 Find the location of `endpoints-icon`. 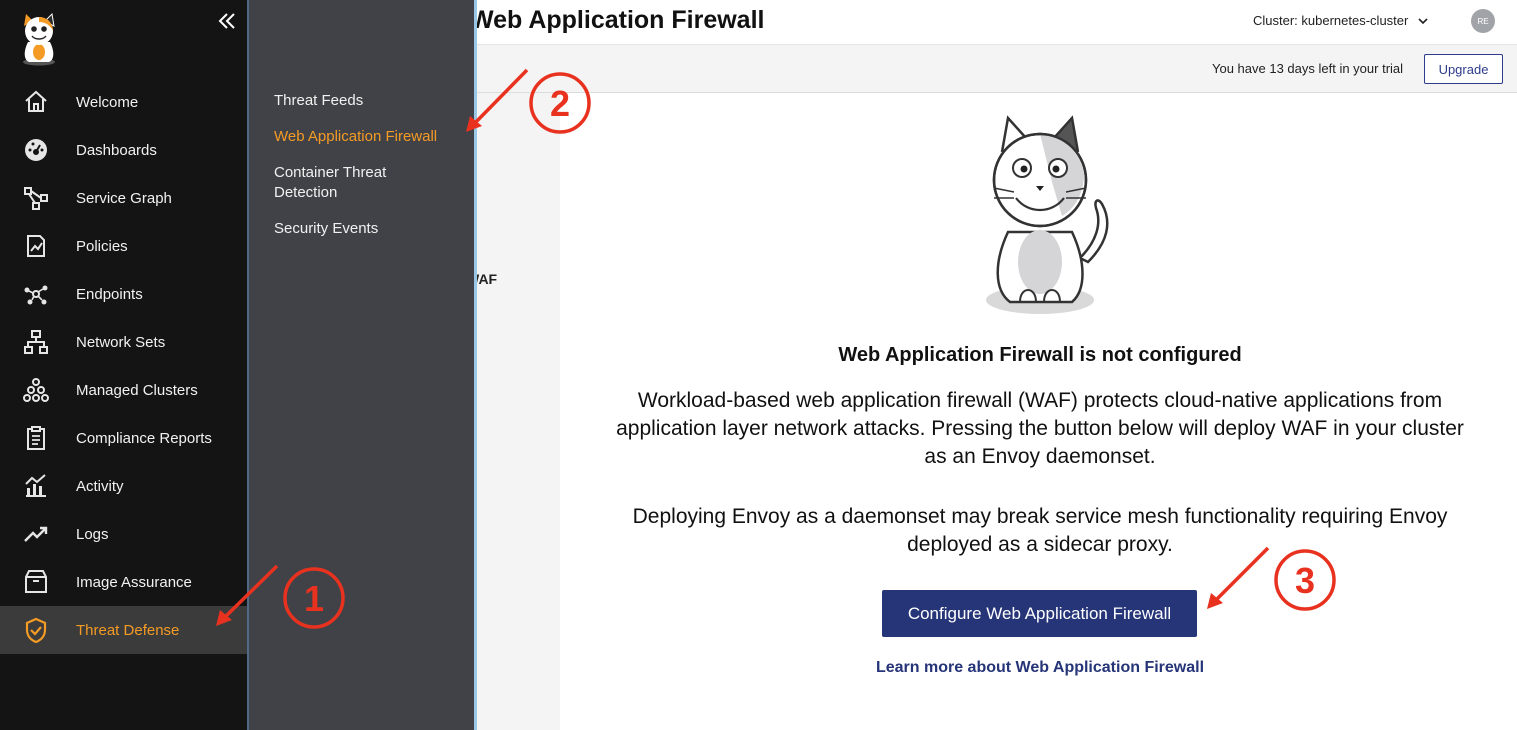

endpoints-icon is located at coordinates (36, 295).